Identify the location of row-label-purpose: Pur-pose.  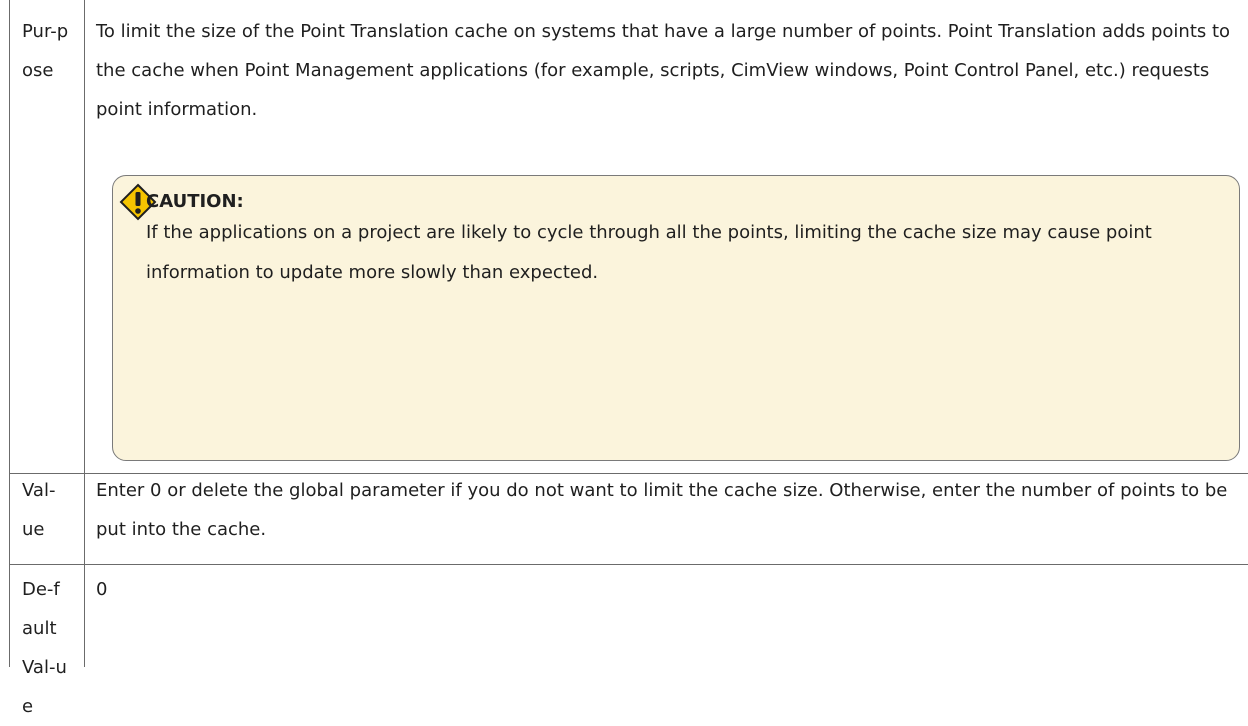
(45, 51).